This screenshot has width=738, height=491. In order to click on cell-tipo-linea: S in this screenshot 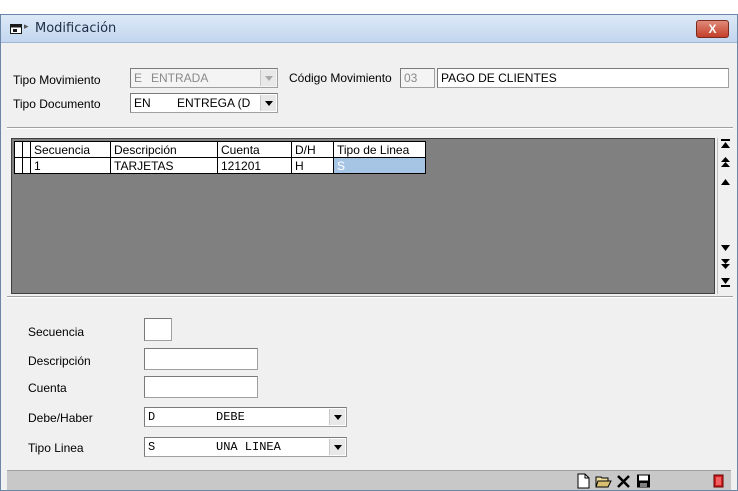, I will do `click(379, 165)`.